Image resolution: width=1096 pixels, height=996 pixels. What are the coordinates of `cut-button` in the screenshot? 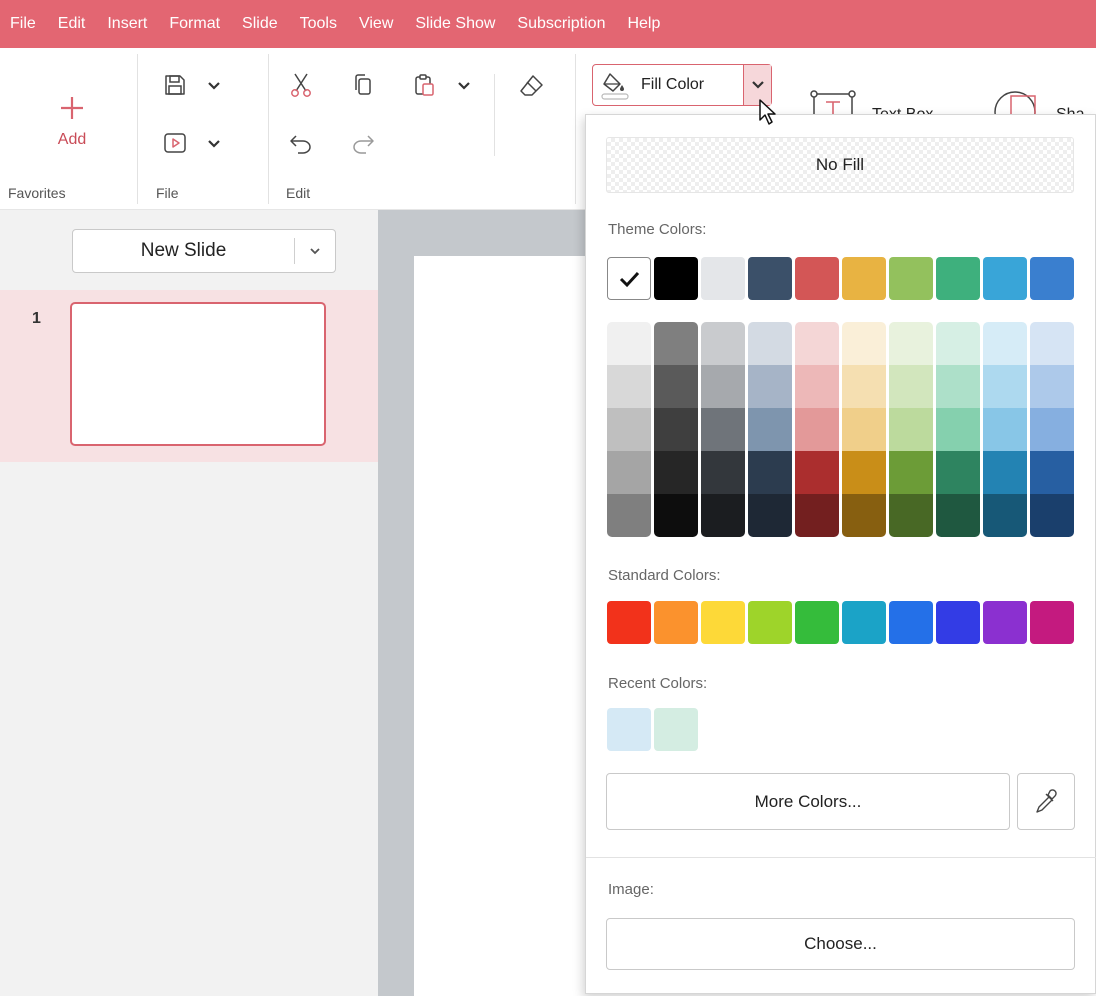 It's located at (301, 85).